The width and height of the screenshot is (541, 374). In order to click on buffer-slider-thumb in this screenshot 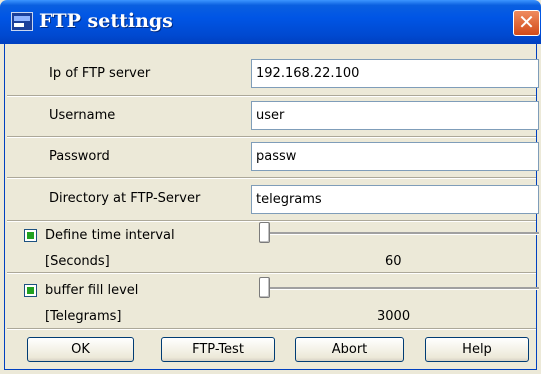, I will do `click(264, 287)`.